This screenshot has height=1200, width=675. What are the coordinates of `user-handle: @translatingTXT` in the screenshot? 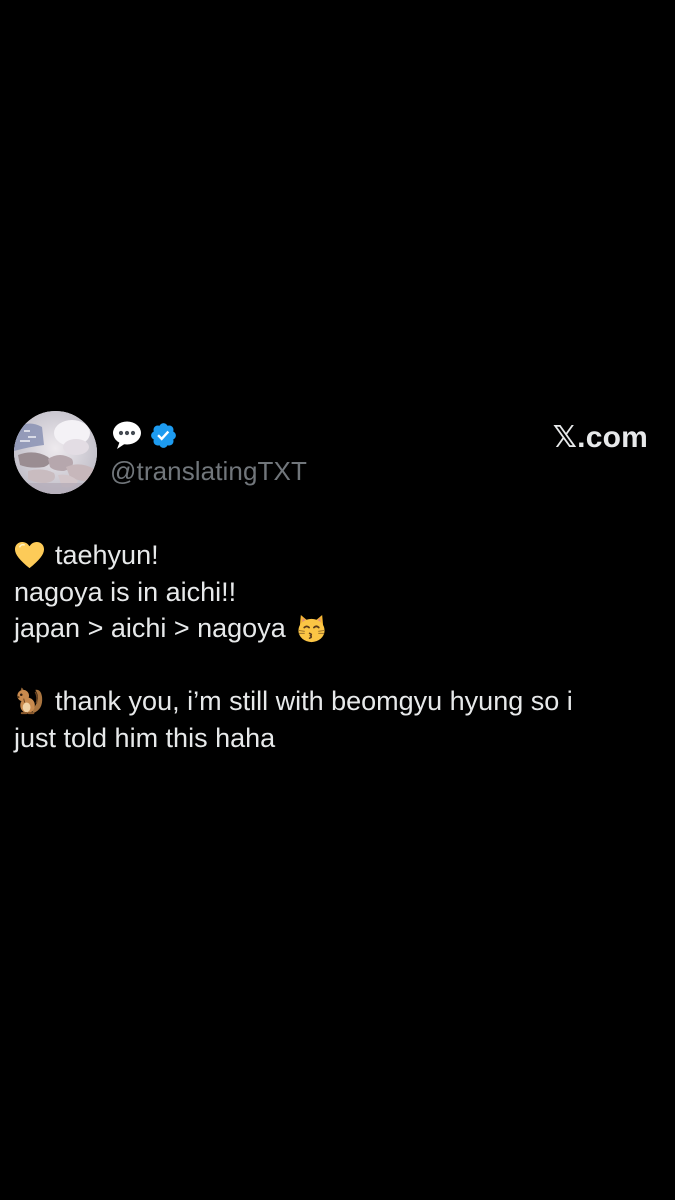 It's located at (208, 471).